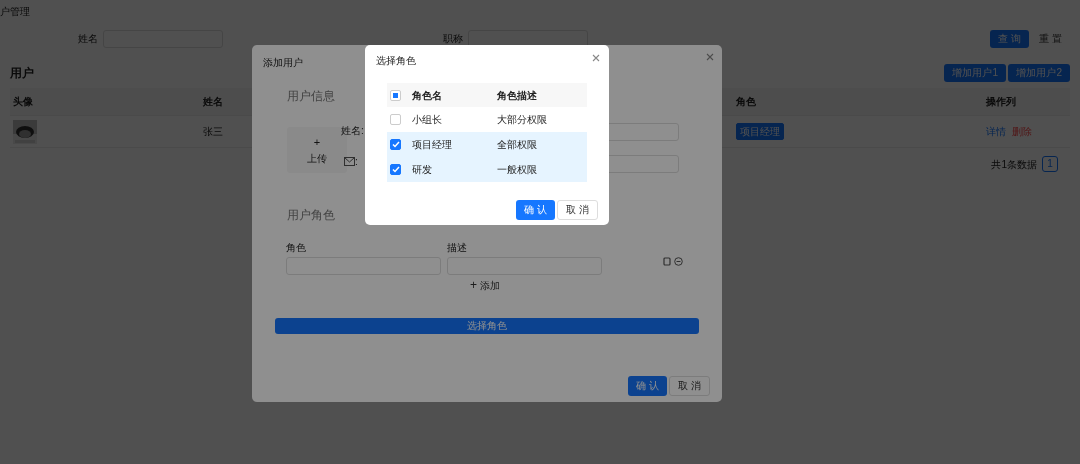 This screenshot has height=464, width=1080. Describe the element at coordinates (1014, 164) in the screenshot. I see `total-count: 共1条数据` at that location.